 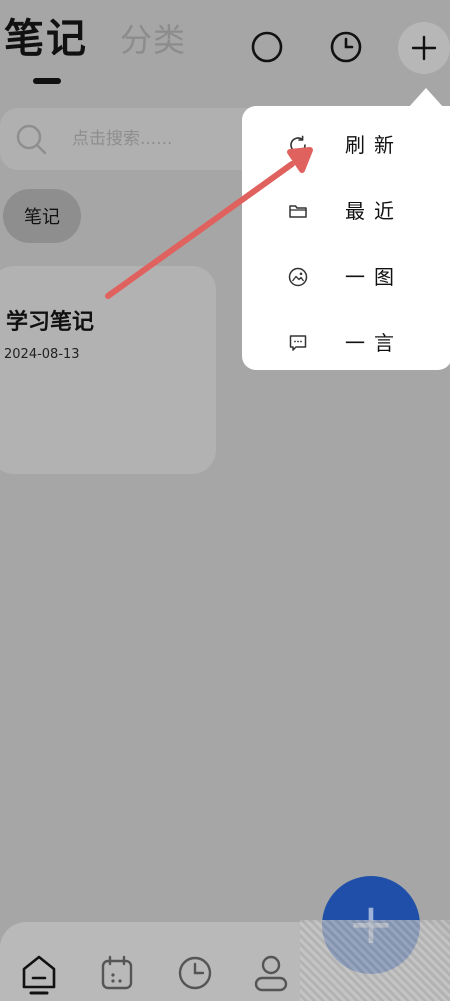 I want to click on menu-item-label: 一图, so click(x=374, y=277).